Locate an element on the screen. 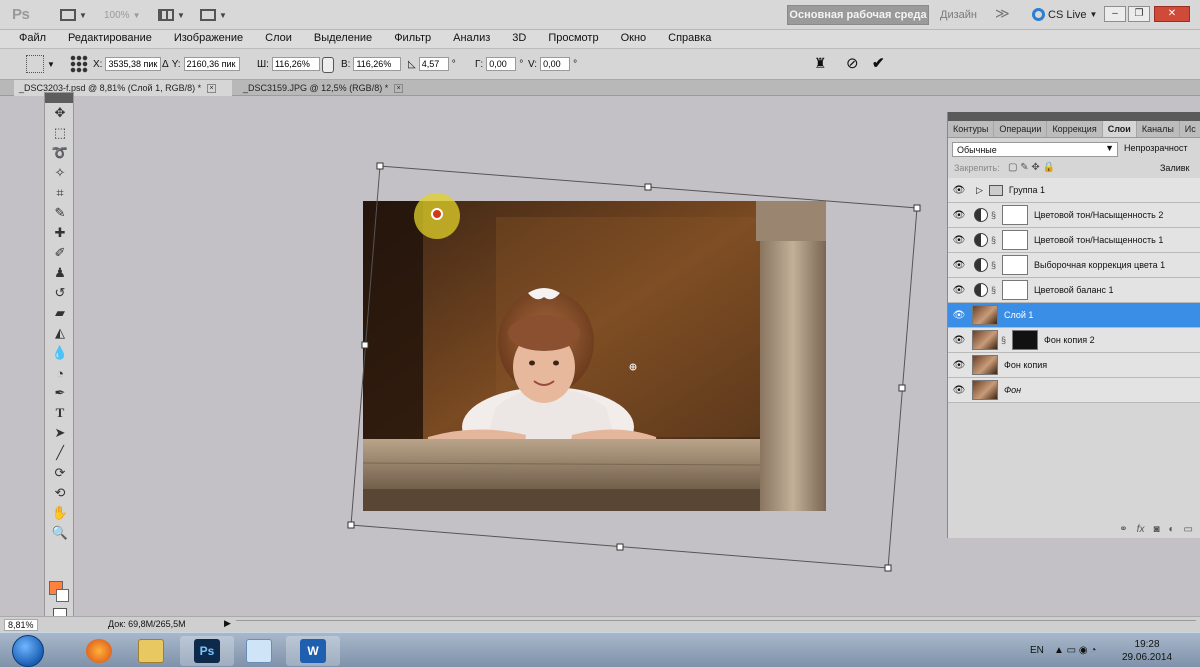 The image size is (1200, 667). menu-help: Справка is located at coordinates (689, 39).